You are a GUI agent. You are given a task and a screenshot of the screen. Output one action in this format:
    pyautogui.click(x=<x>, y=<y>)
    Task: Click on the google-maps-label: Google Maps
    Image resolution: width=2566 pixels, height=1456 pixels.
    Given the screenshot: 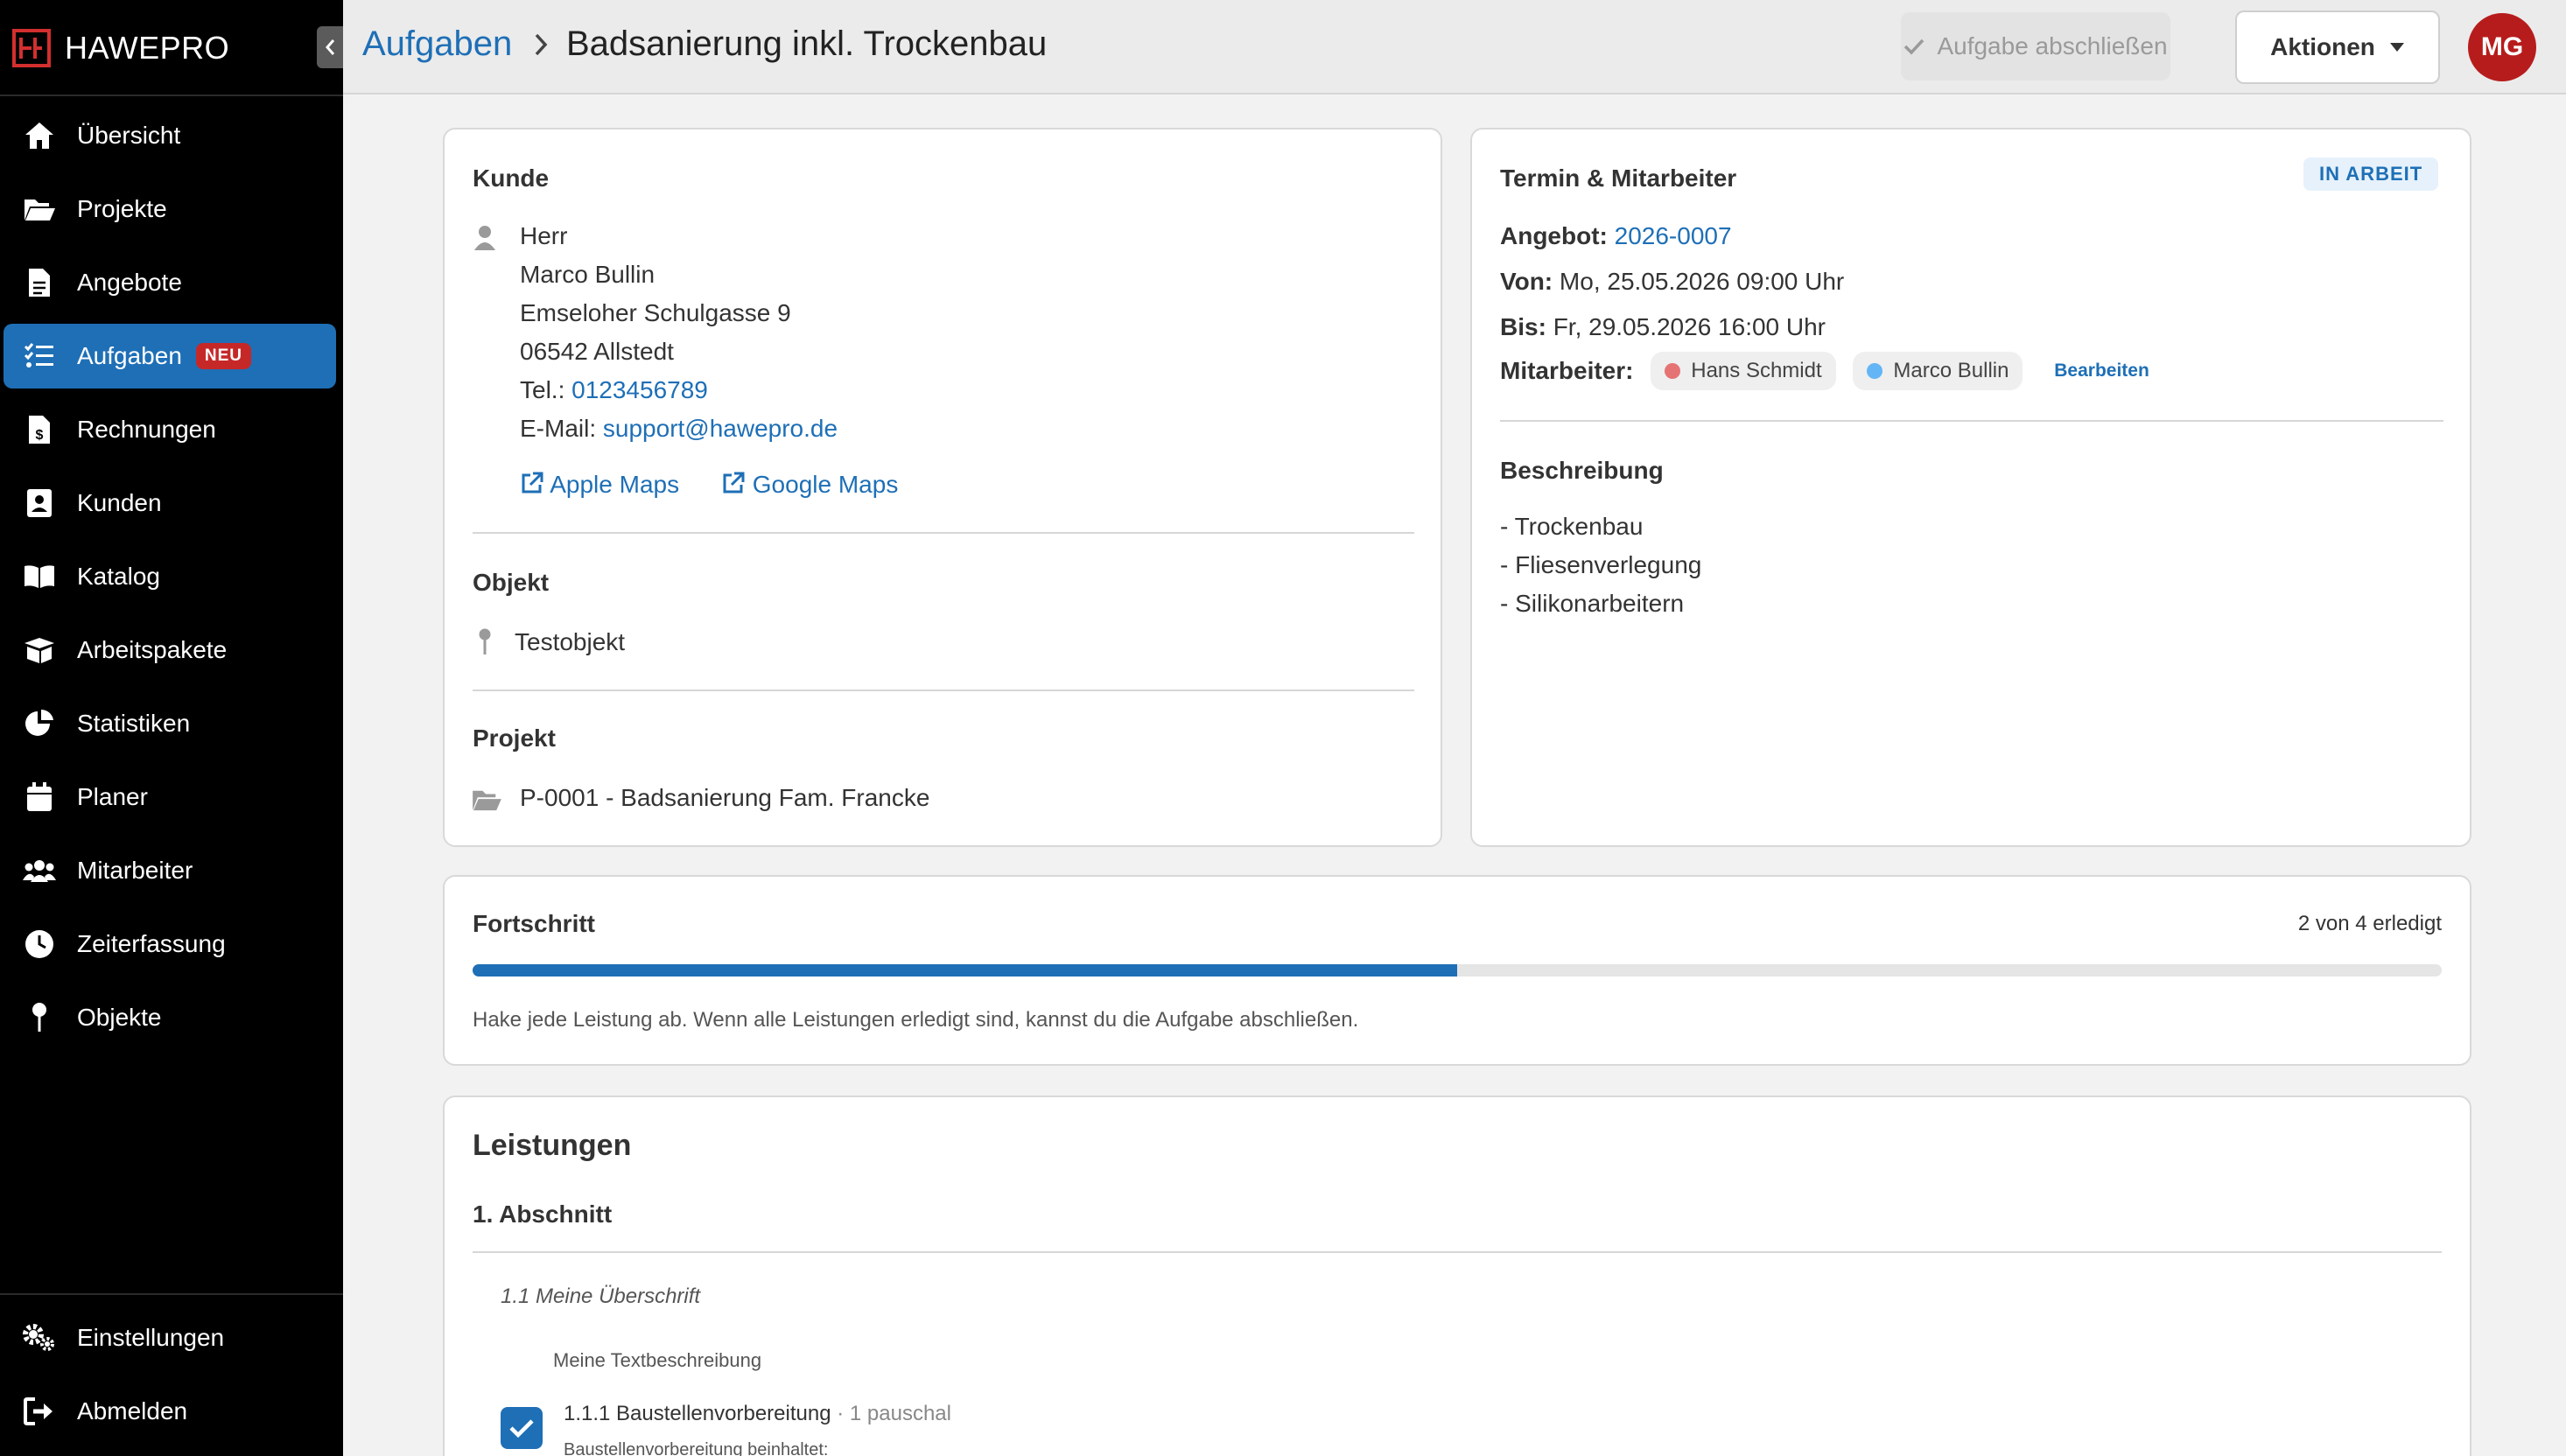 What is the action you would take?
    pyautogui.click(x=825, y=484)
    